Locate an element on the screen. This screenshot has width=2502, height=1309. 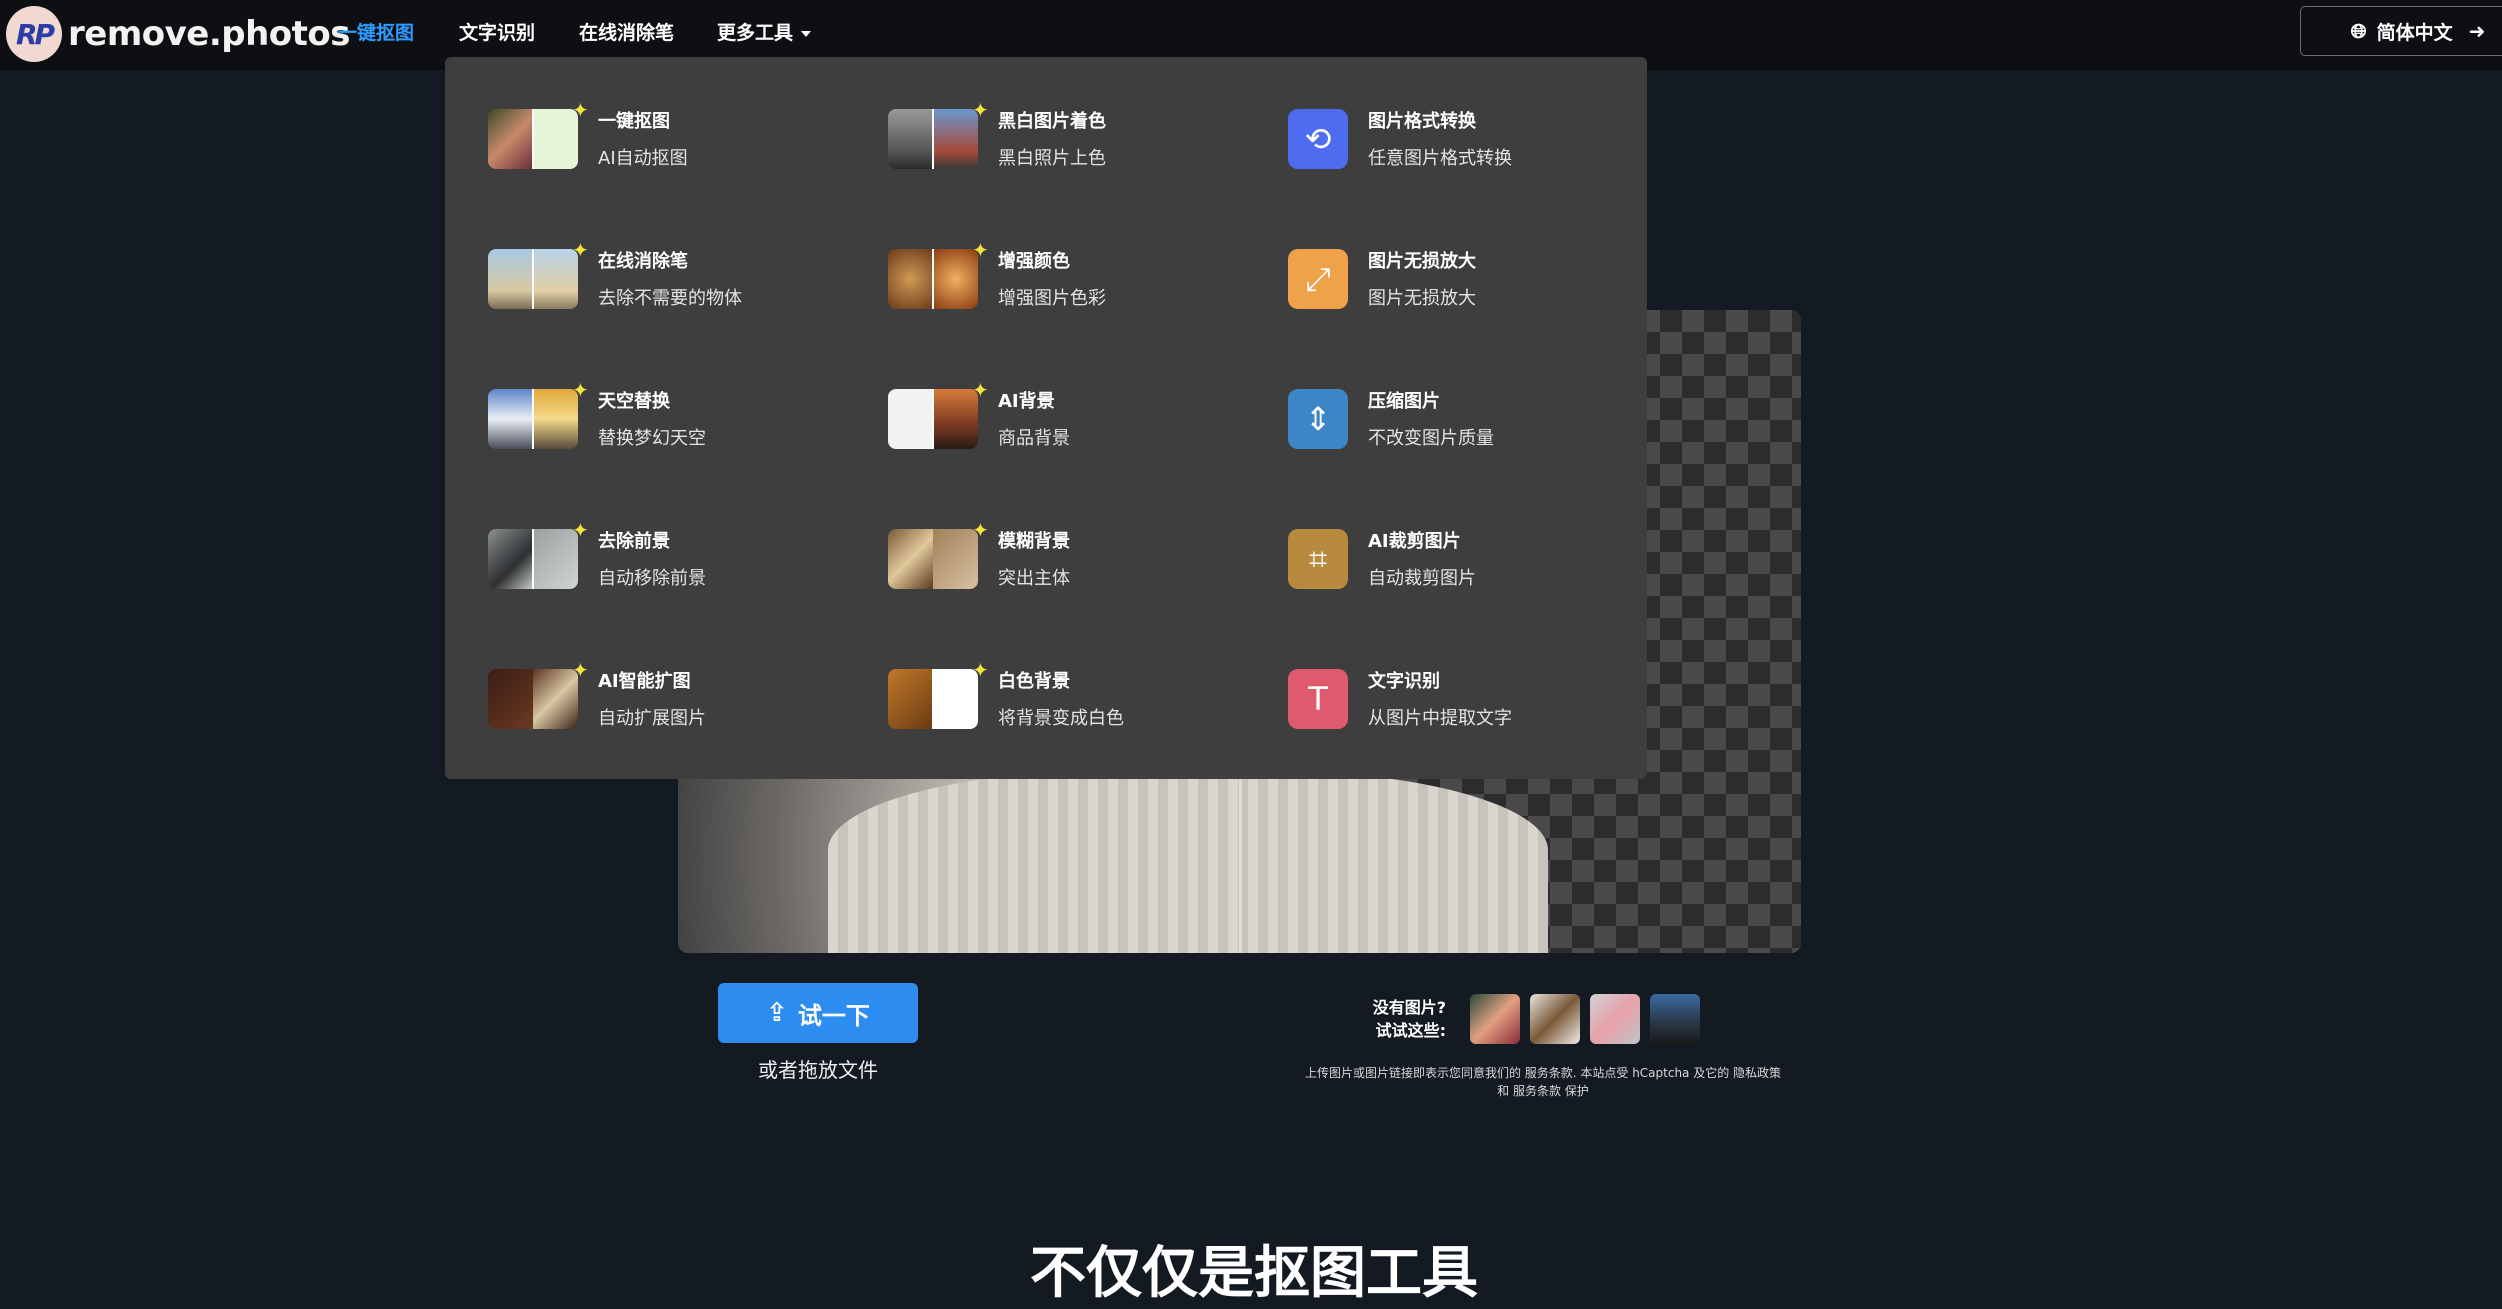
compress-icon: ⇕ is located at coordinates (1318, 419).